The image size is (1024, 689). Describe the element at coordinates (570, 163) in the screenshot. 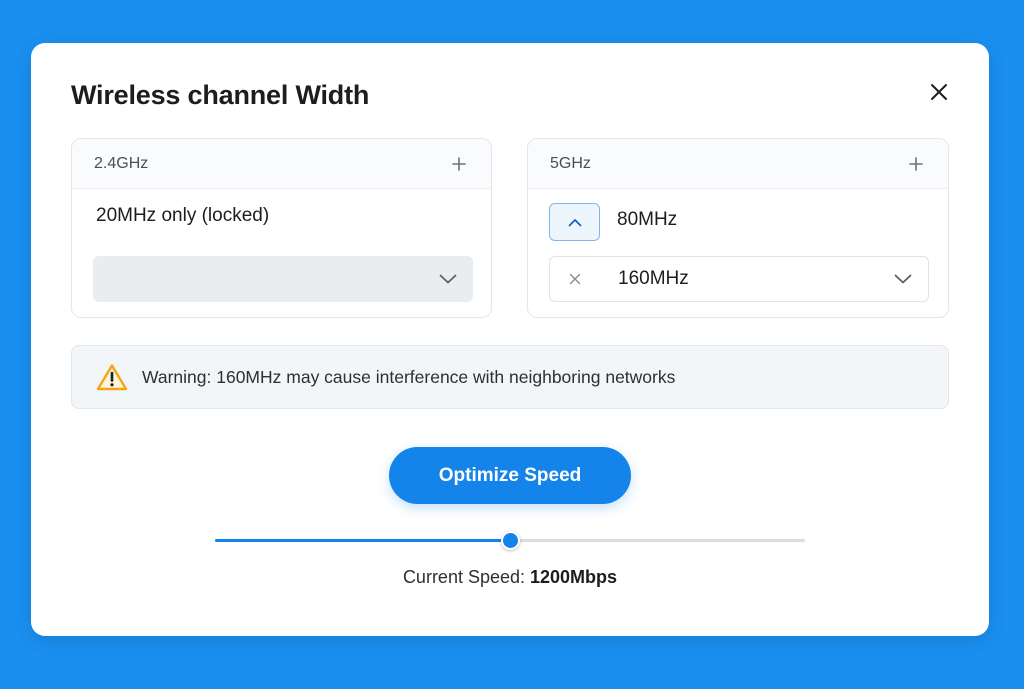

I see `band-5ghz-label: 5GHz` at that location.